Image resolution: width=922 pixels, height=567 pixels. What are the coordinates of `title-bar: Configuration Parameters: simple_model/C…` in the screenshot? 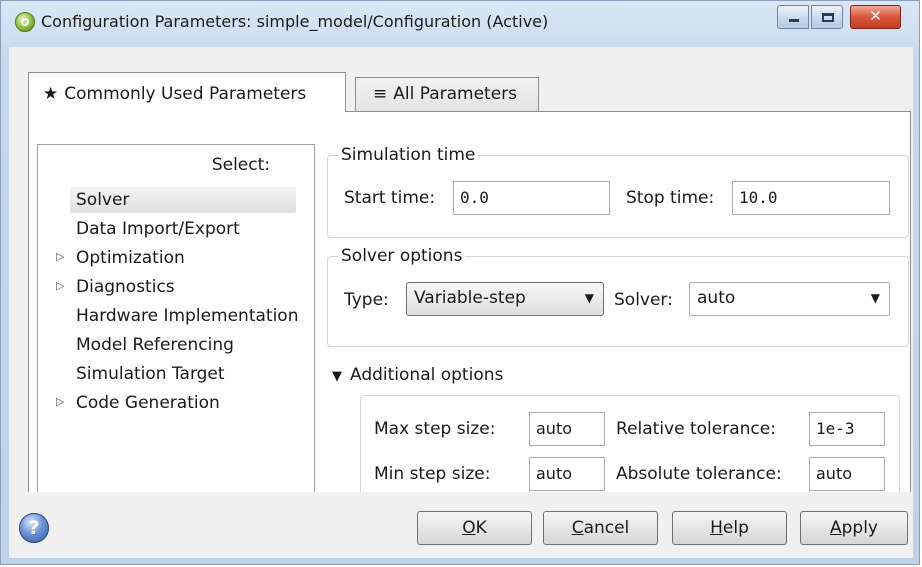 It's located at (460, 24).